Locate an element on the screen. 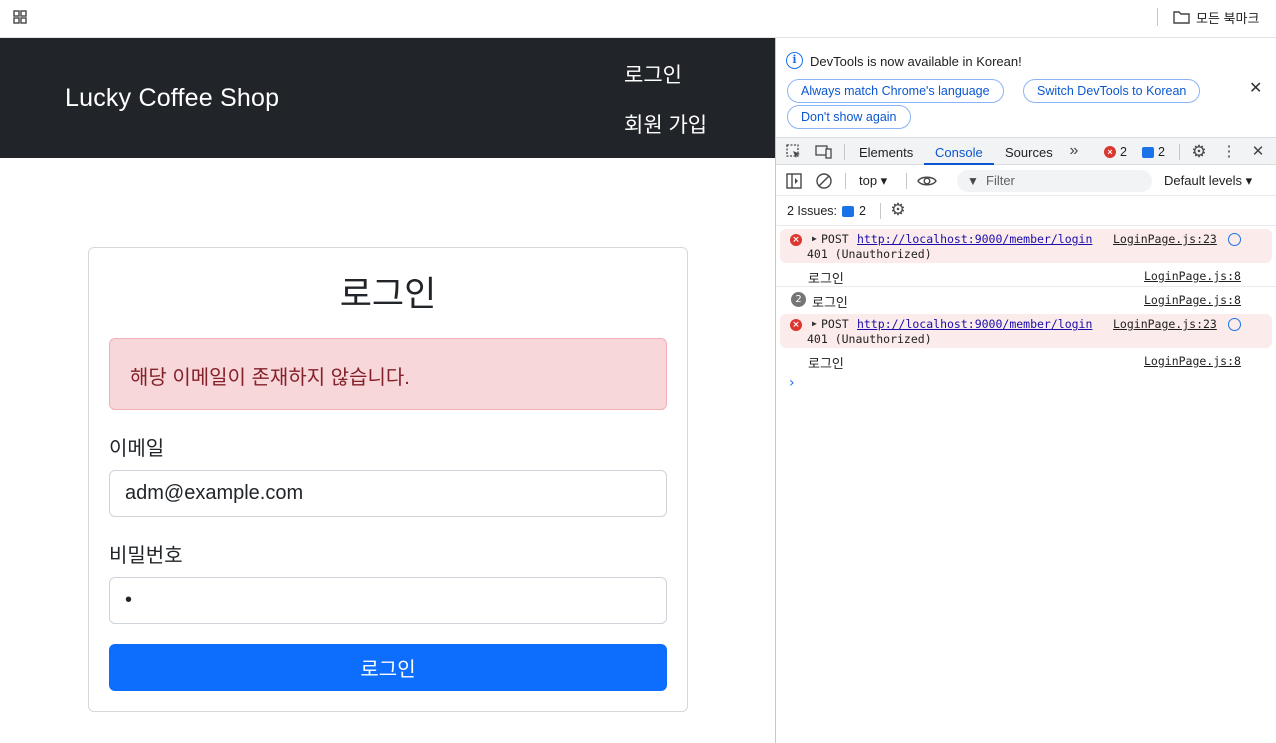  bookmarks-divider is located at coordinates (1157, 17).